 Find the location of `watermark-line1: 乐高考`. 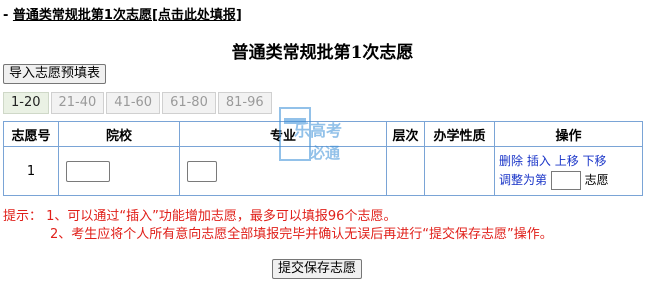

watermark-line1: 乐高考 is located at coordinates (318, 130).